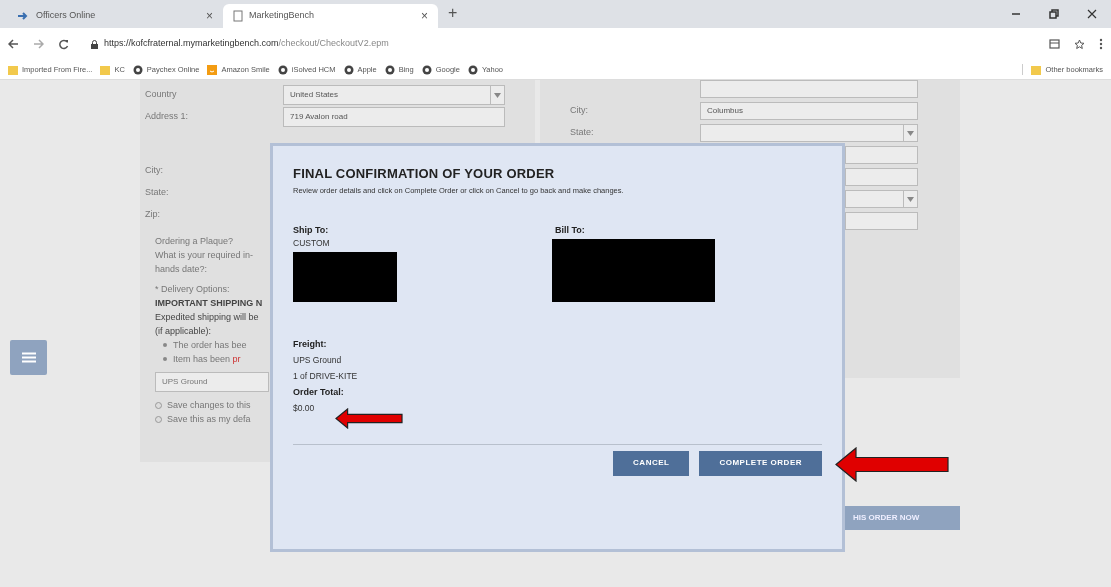 The height and width of the screenshot is (587, 1111). What do you see at coordinates (206, 317) in the screenshot?
I see `form-text: Expedited shipping will be` at bounding box center [206, 317].